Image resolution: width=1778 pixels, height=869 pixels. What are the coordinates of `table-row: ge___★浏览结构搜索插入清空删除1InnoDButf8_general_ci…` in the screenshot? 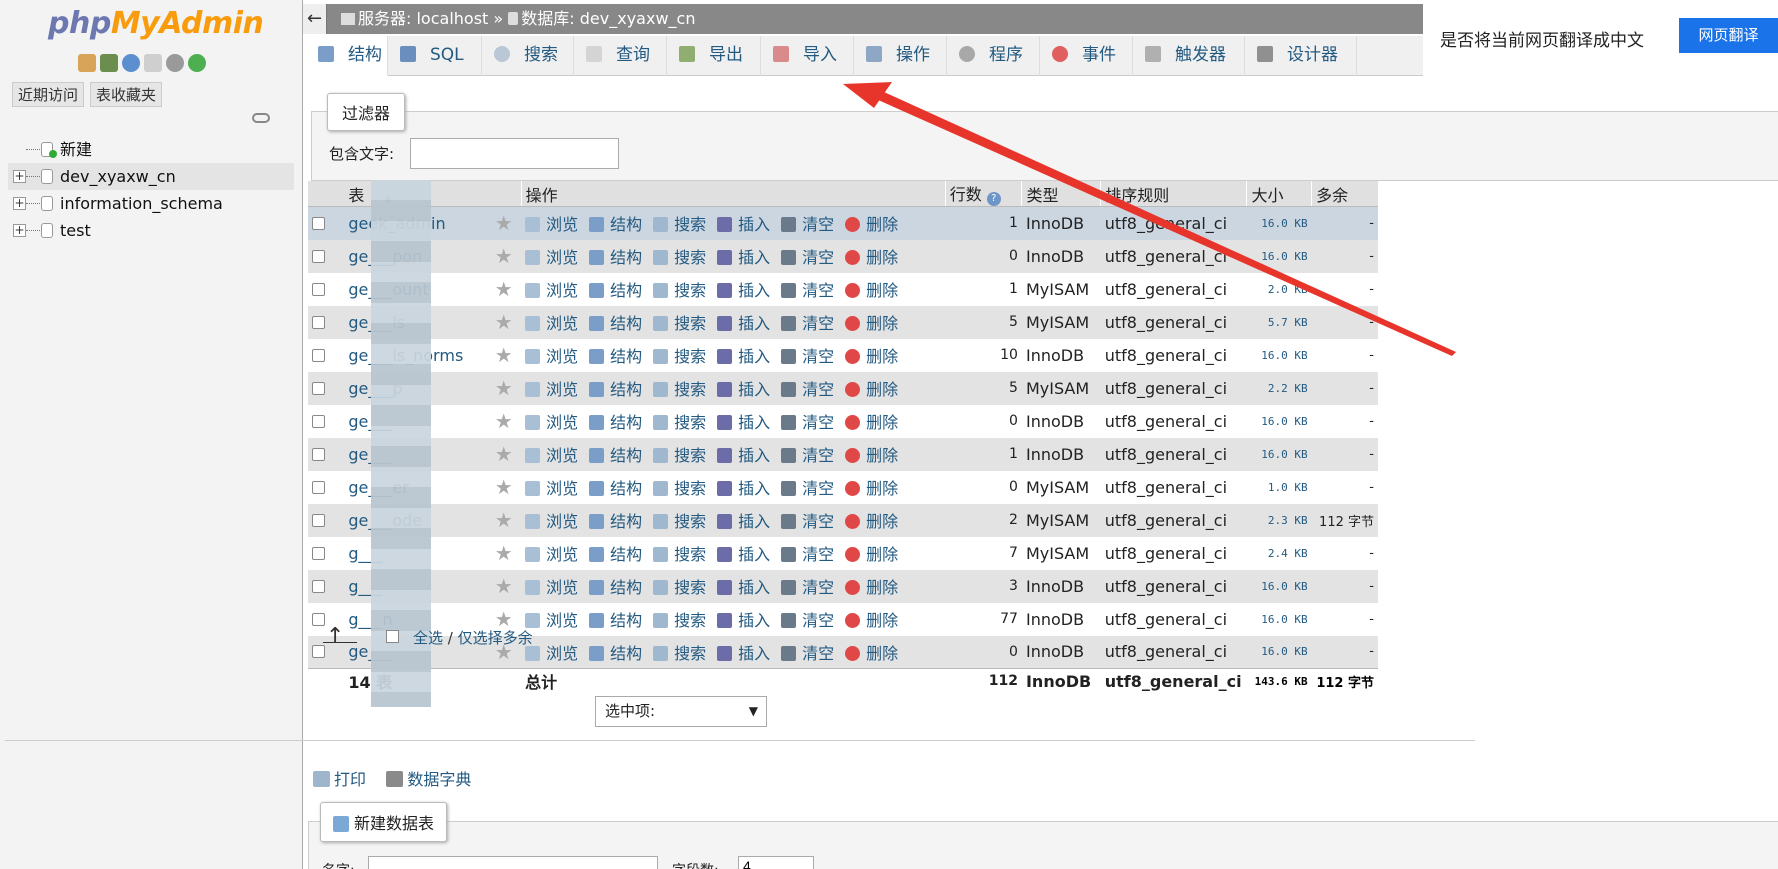 It's located at (843, 454).